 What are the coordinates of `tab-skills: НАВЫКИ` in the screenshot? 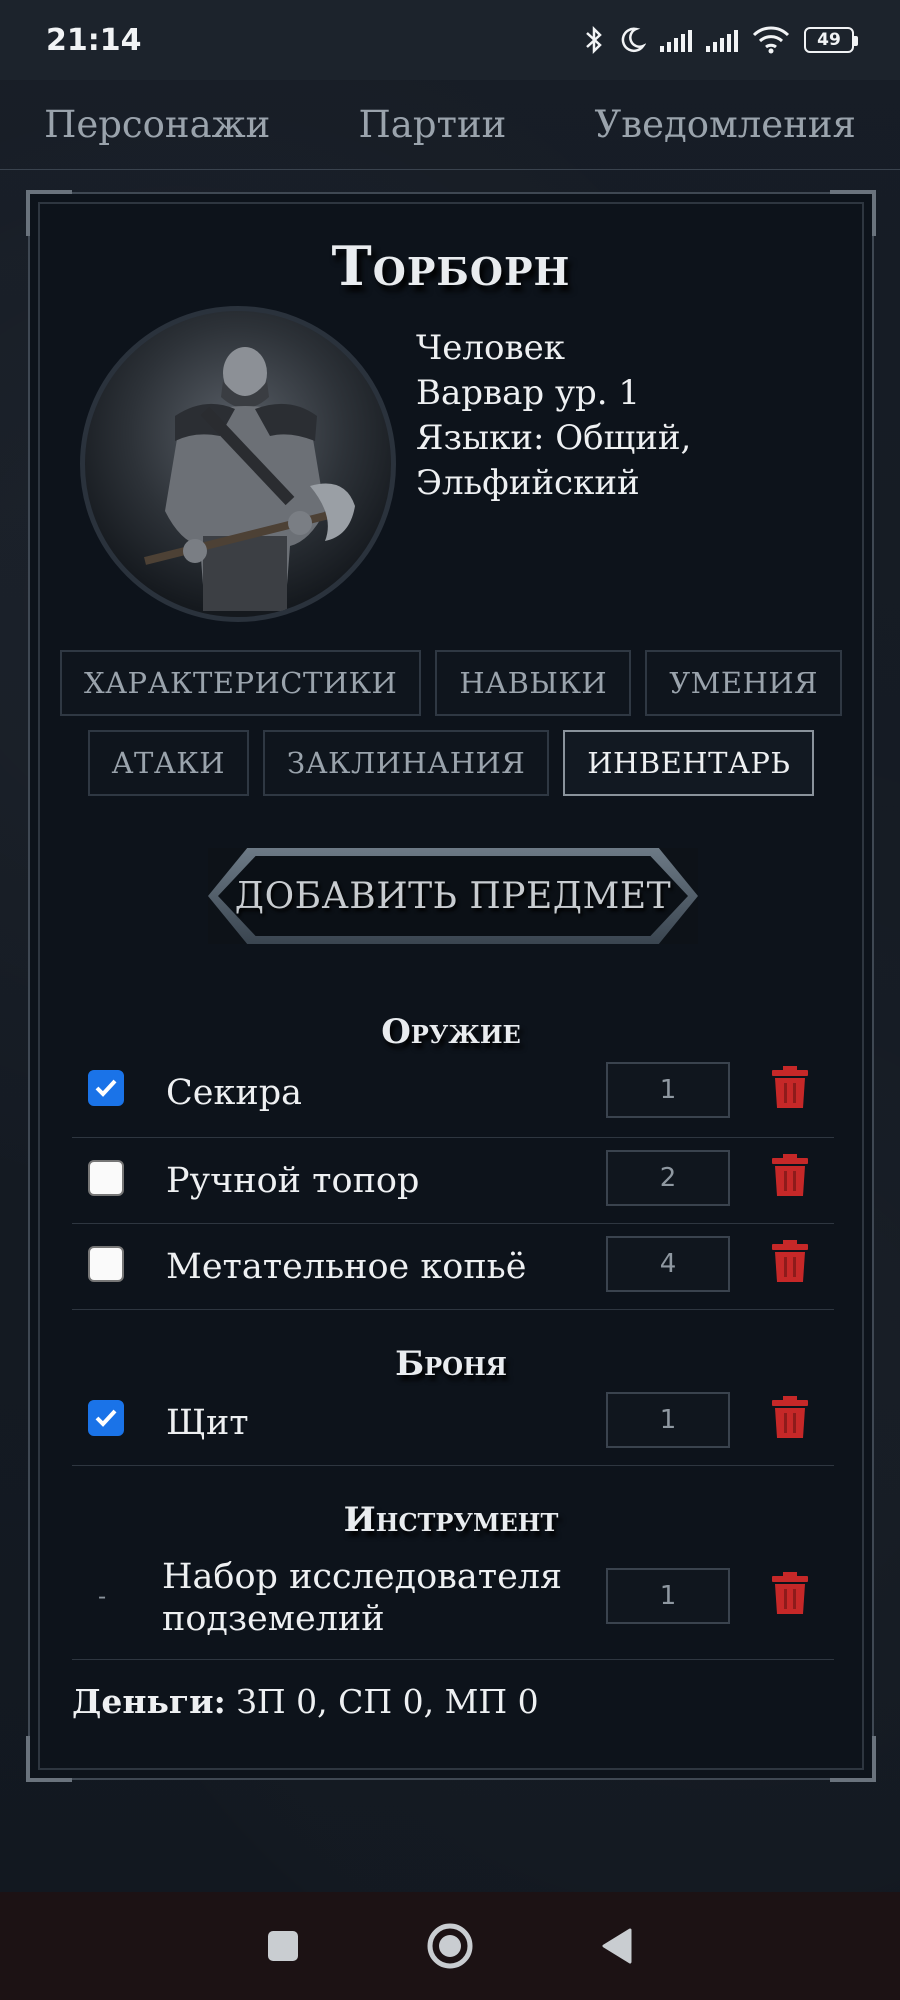 It's located at (533, 683).